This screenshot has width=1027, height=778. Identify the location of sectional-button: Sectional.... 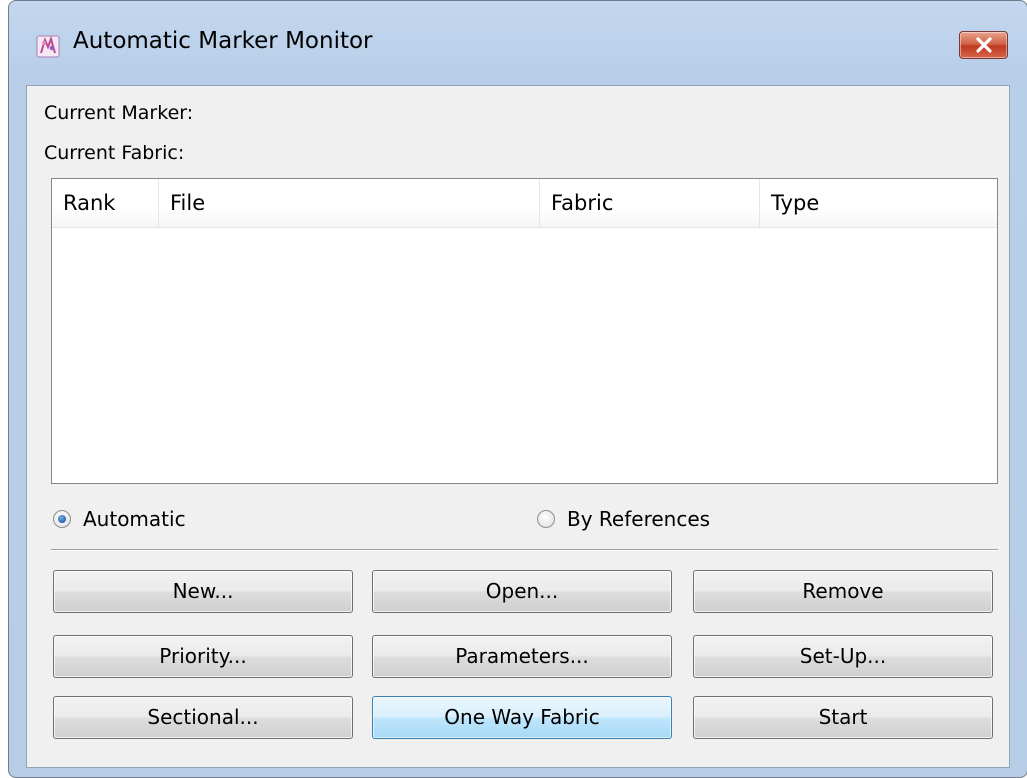
(203, 717).